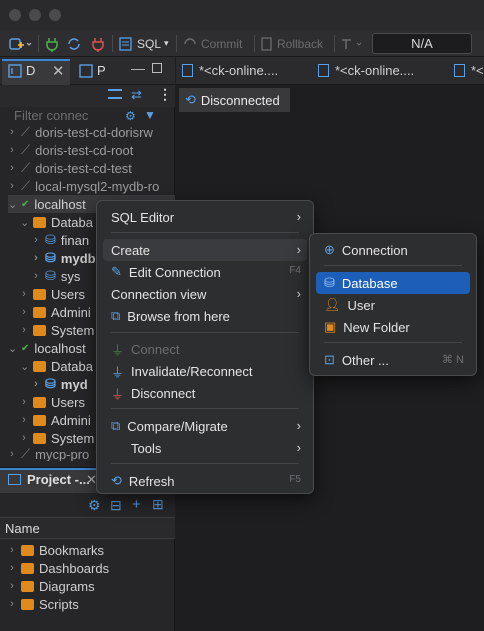 This screenshot has width=484, height=631. I want to click on tree-item-database: › ⛁ mydb, so click(63, 258).